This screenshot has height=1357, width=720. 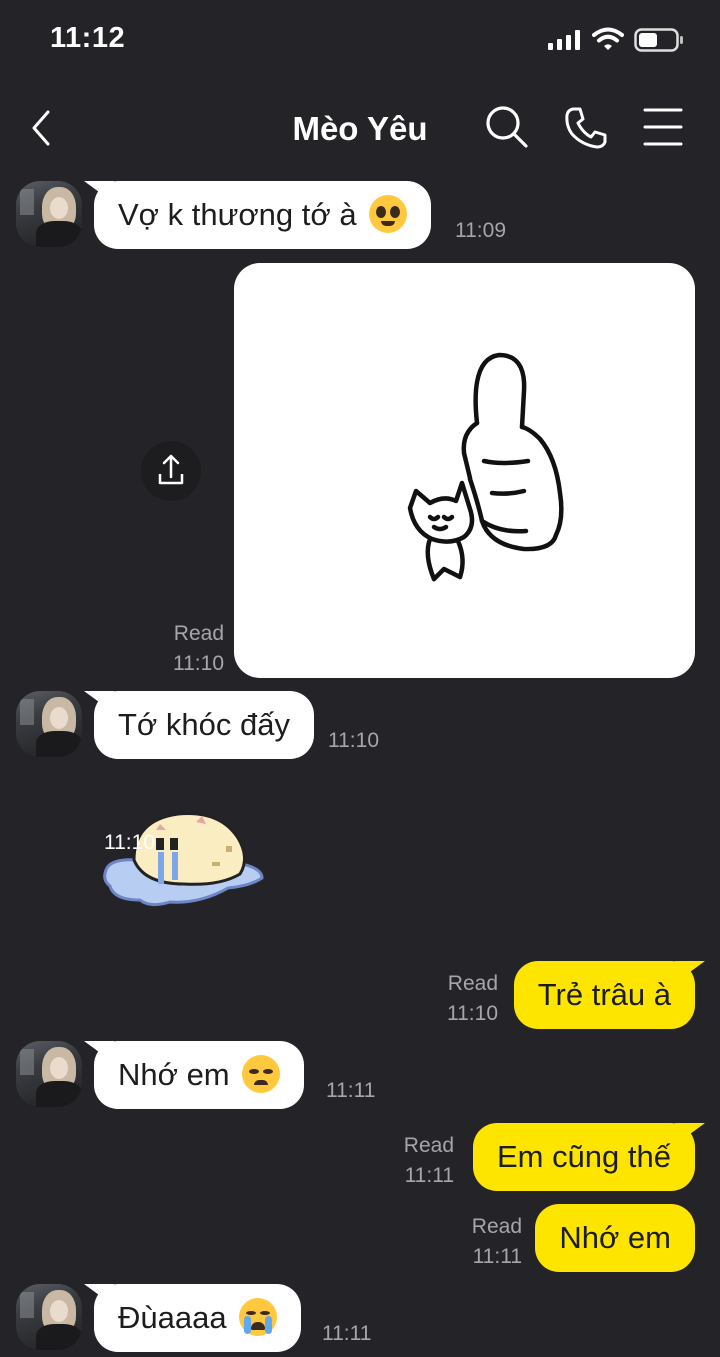 What do you see at coordinates (658, 40) in the screenshot?
I see `battery-icon` at bounding box center [658, 40].